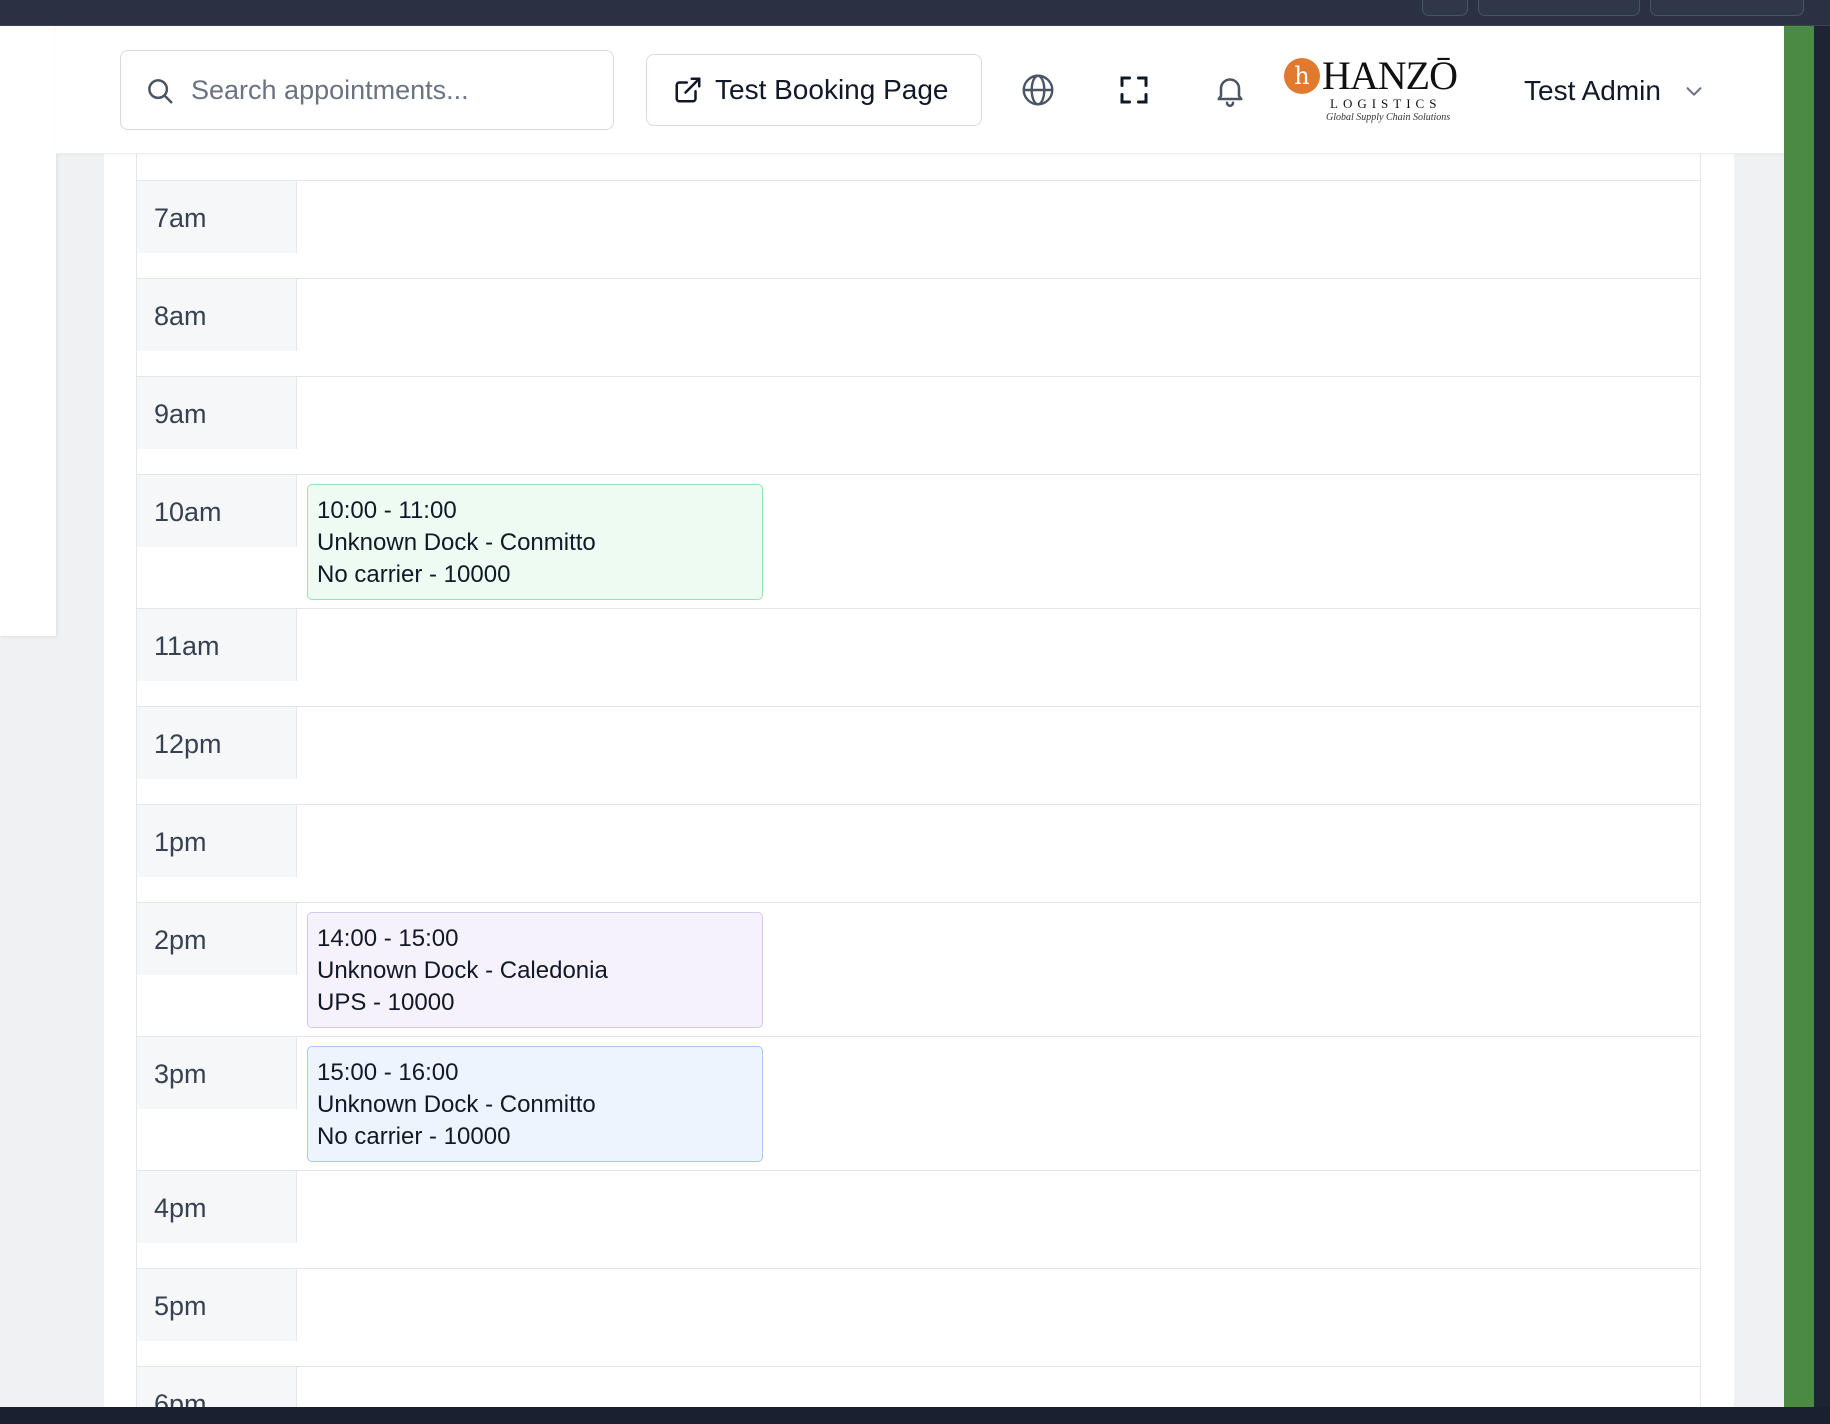 The image size is (1830, 1424). I want to click on hour-row: 9am, so click(918, 425).